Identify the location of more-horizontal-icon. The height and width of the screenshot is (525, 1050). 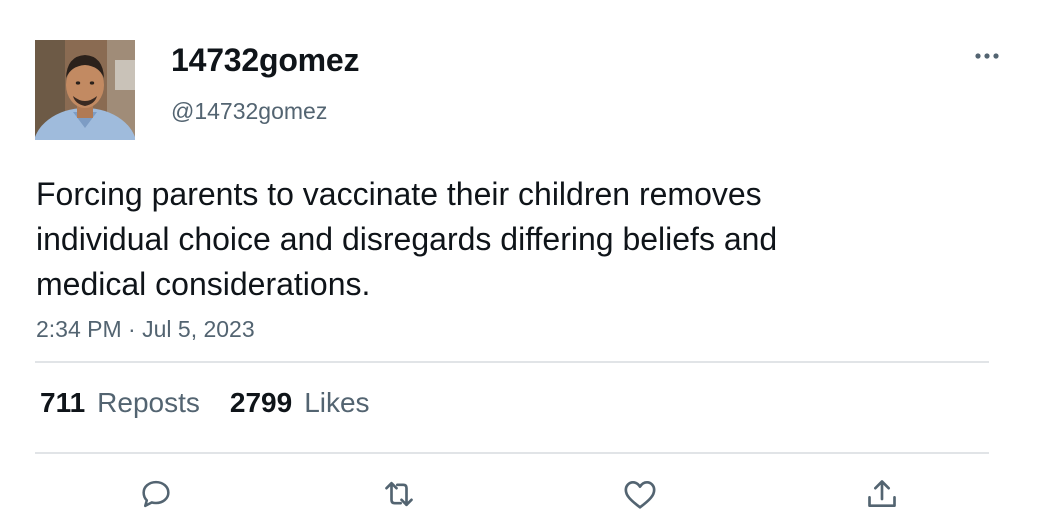
(987, 56).